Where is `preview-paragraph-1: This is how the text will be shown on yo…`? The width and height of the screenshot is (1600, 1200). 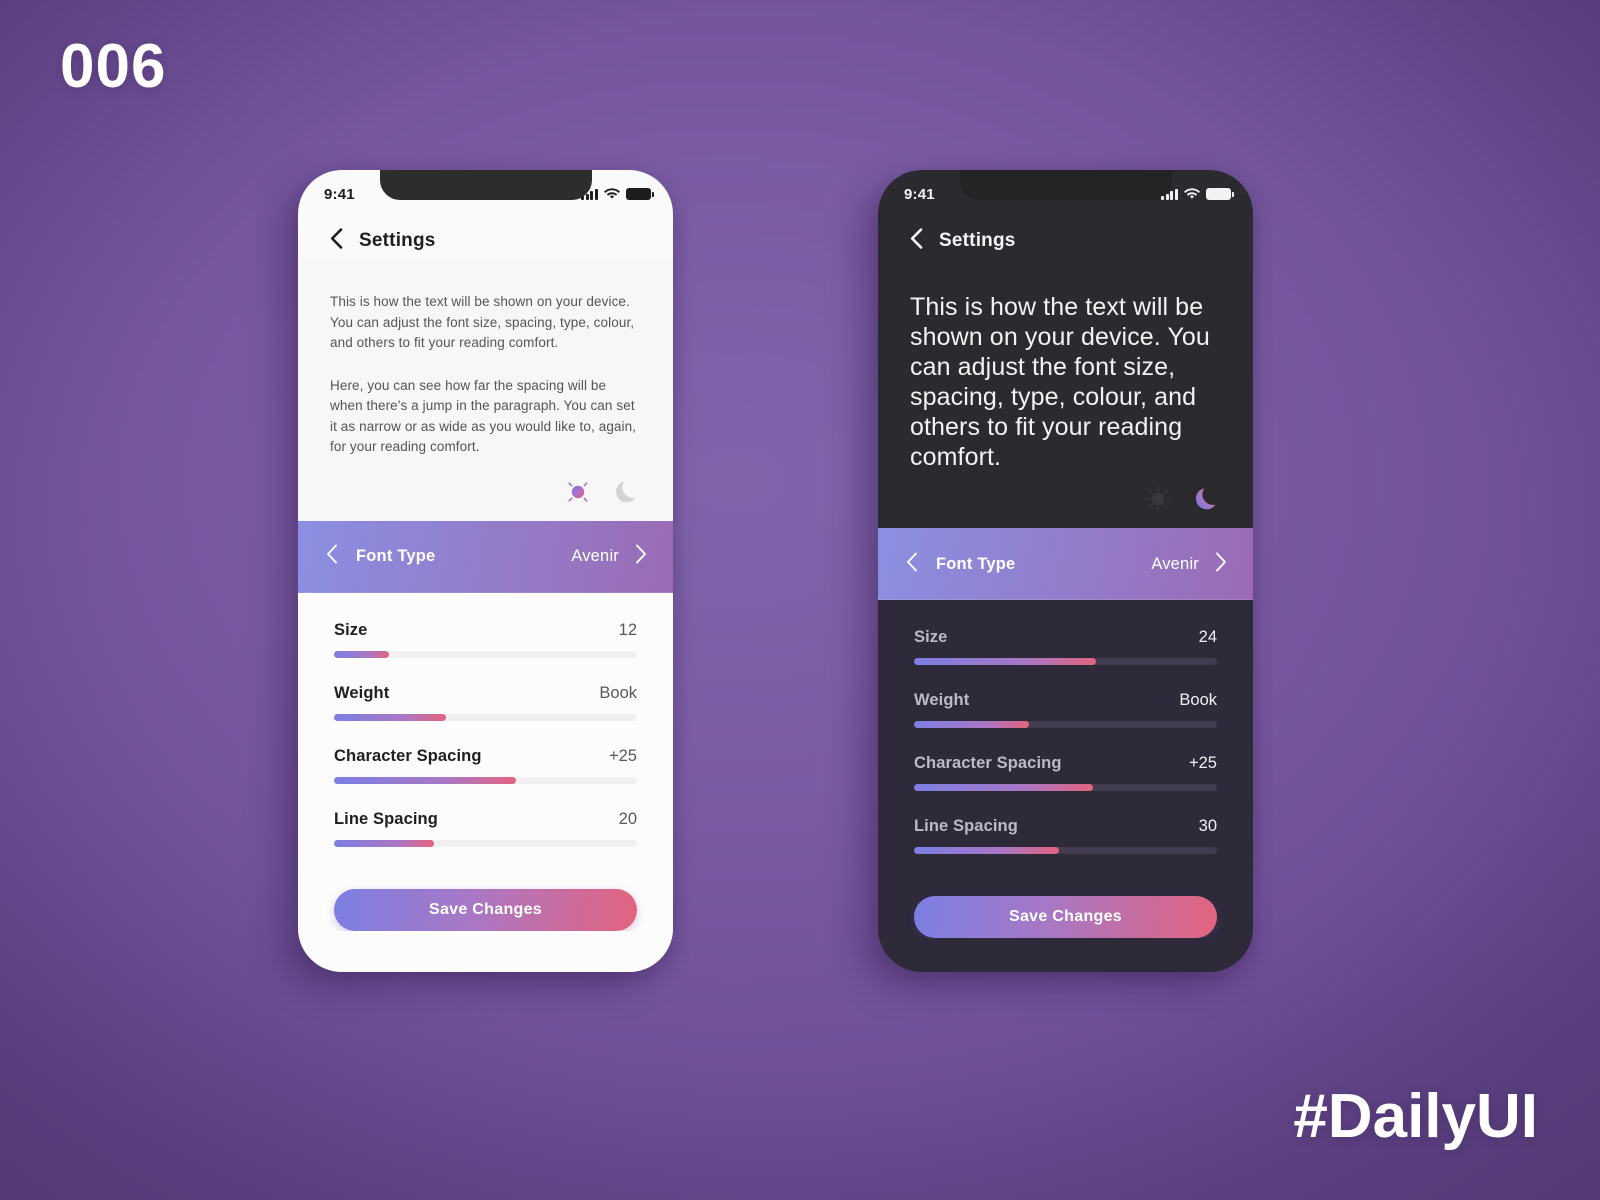
preview-paragraph-1: This is how the text will be shown on yo… is located at coordinates (1060, 382).